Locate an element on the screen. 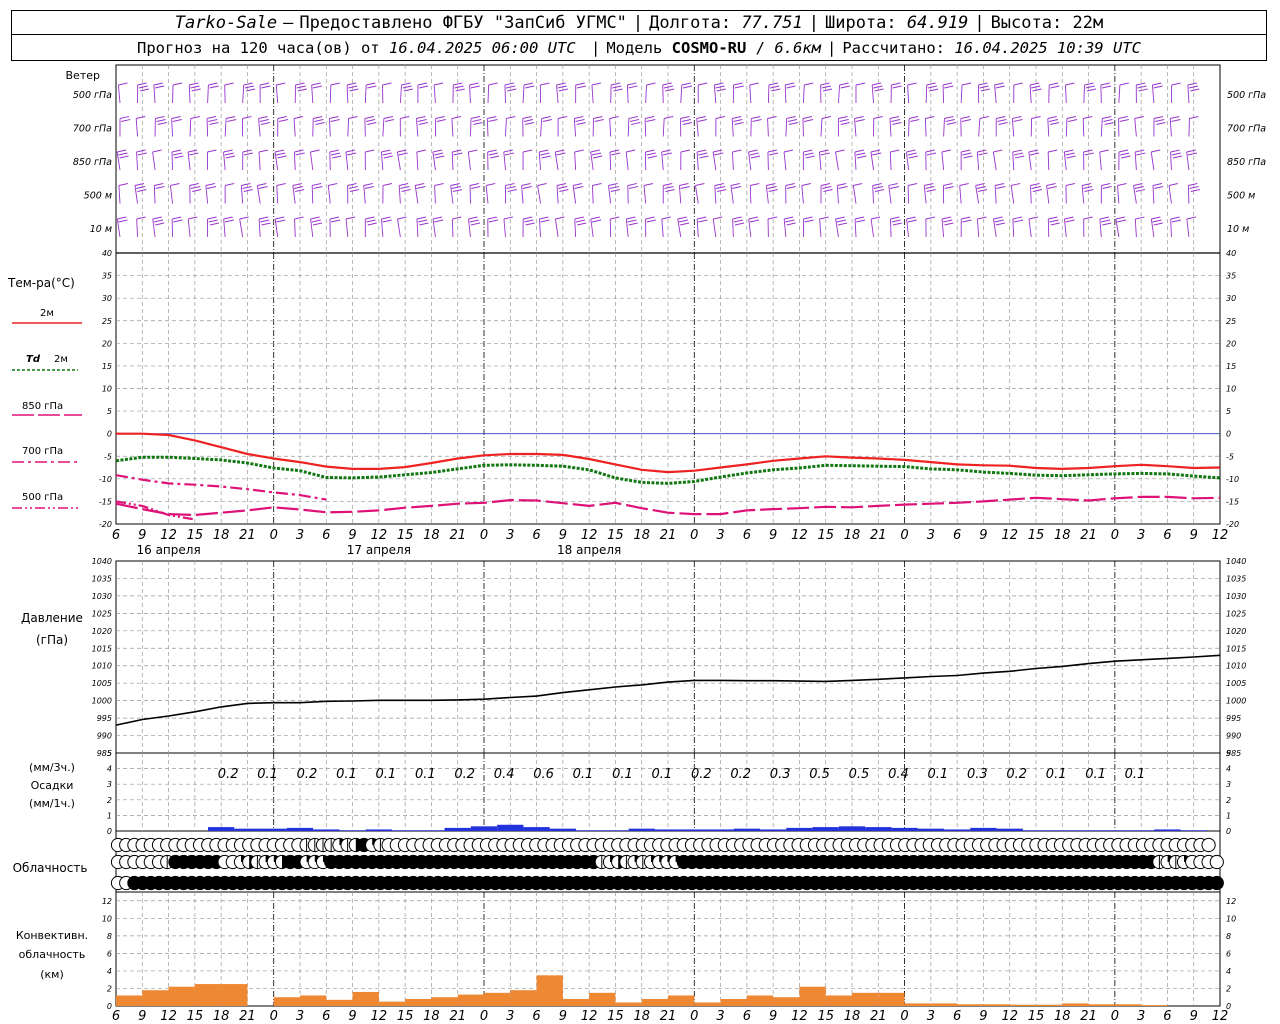  hour-tick-label: 21 is located at coordinates (247, 535).